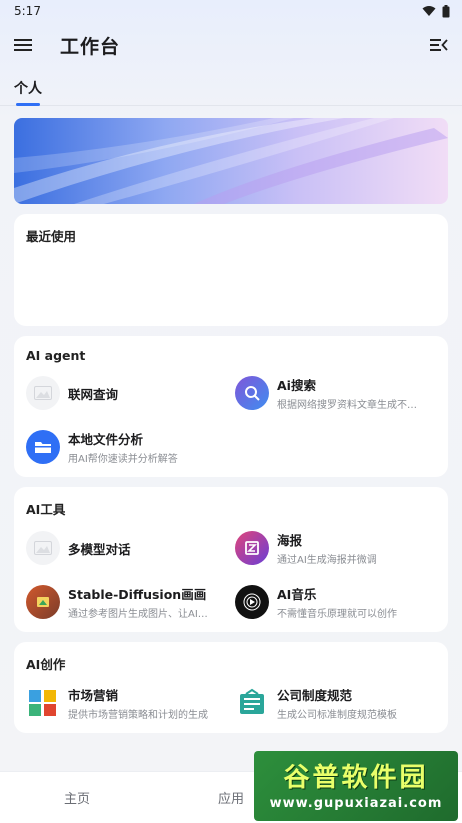  What do you see at coordinates (123, 459) in the screenshot?
I see `item-desc: 用AI帮你速读并分析解答` at bounding box center [123, 459].